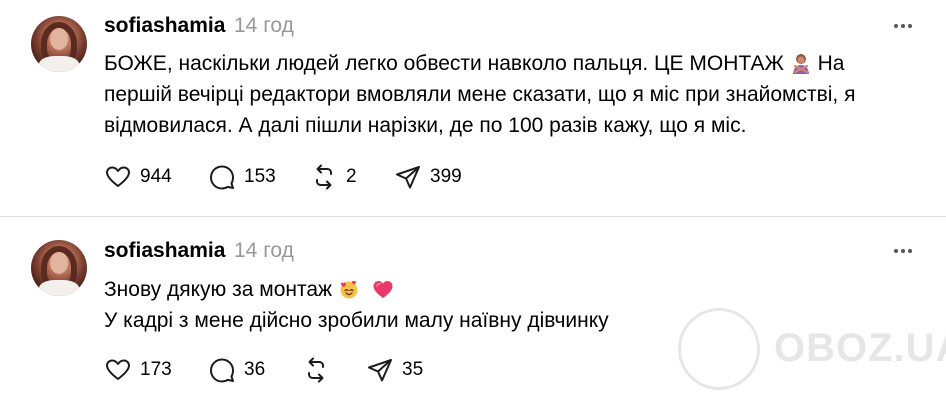  Describe the element at coordinates (260, 176) in the screenshot. I see `comment-count: 153` at that location.